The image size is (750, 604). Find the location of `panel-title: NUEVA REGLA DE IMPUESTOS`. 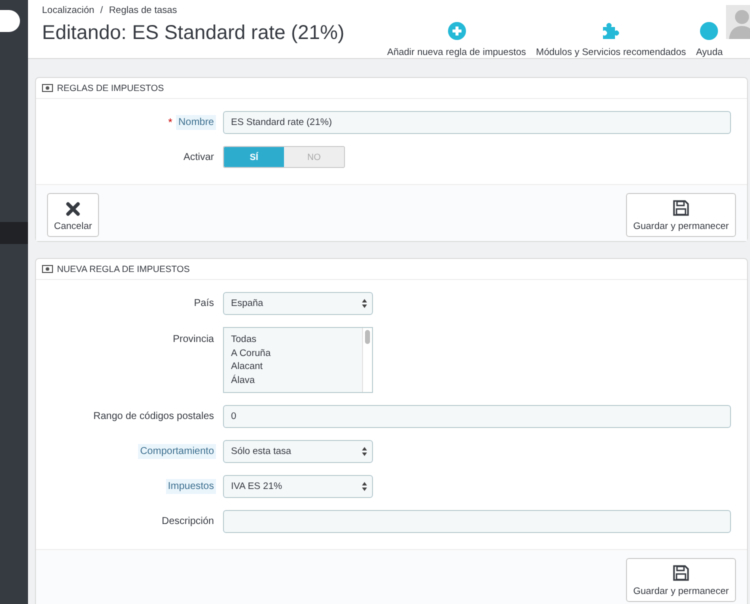

panel-title: NUEVA REGLA DE IMPUESTOS is located at coordinates (123, 269).